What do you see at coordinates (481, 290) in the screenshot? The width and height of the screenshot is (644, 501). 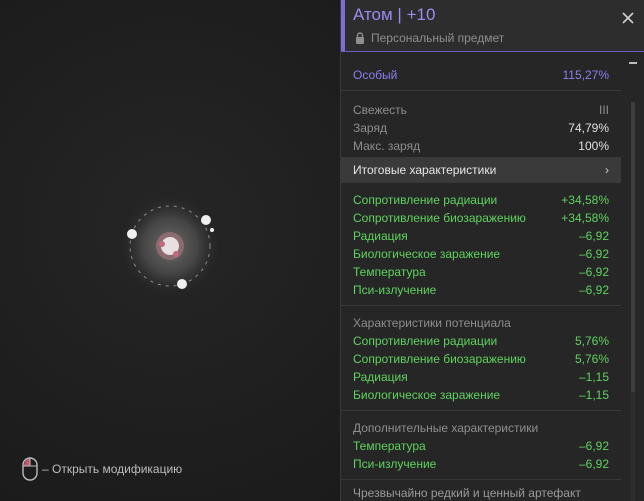 I see `summary-row: Пси-излучение –6,92` at bounding box center [481, 290].